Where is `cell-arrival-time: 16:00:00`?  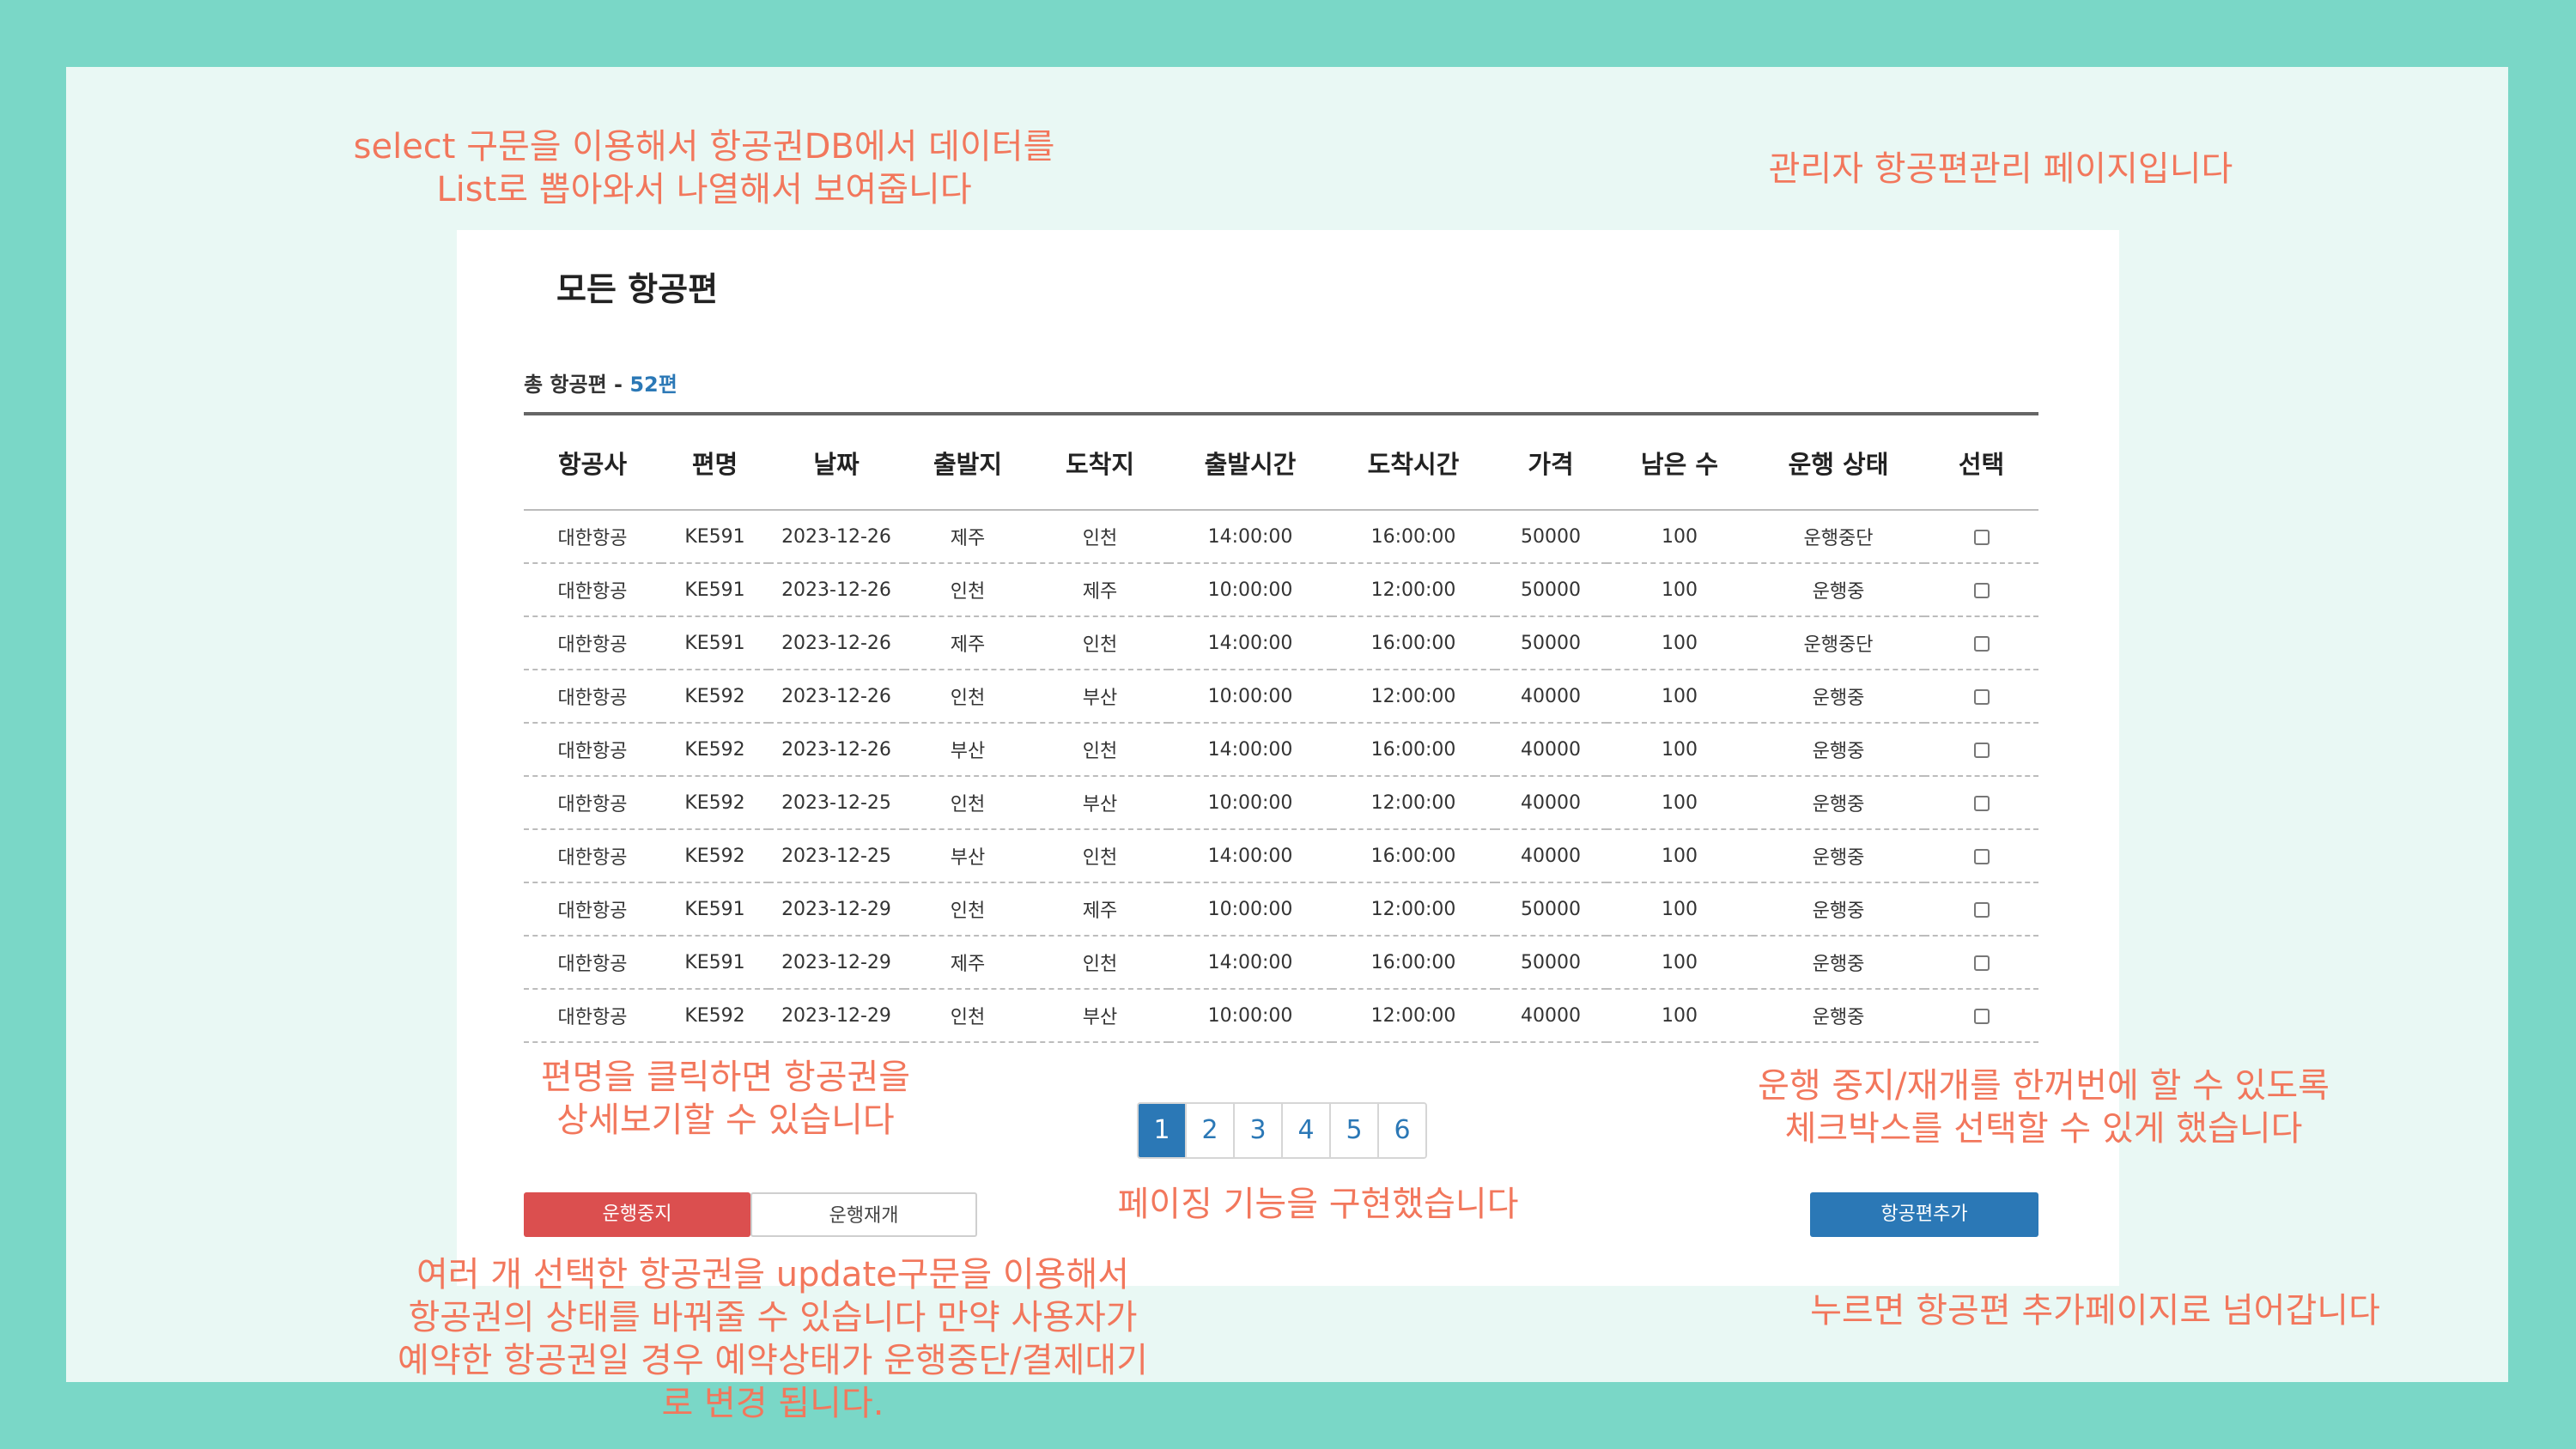
cell-arrival-time: 16:00:00 is located at coordinates (1414, 537).